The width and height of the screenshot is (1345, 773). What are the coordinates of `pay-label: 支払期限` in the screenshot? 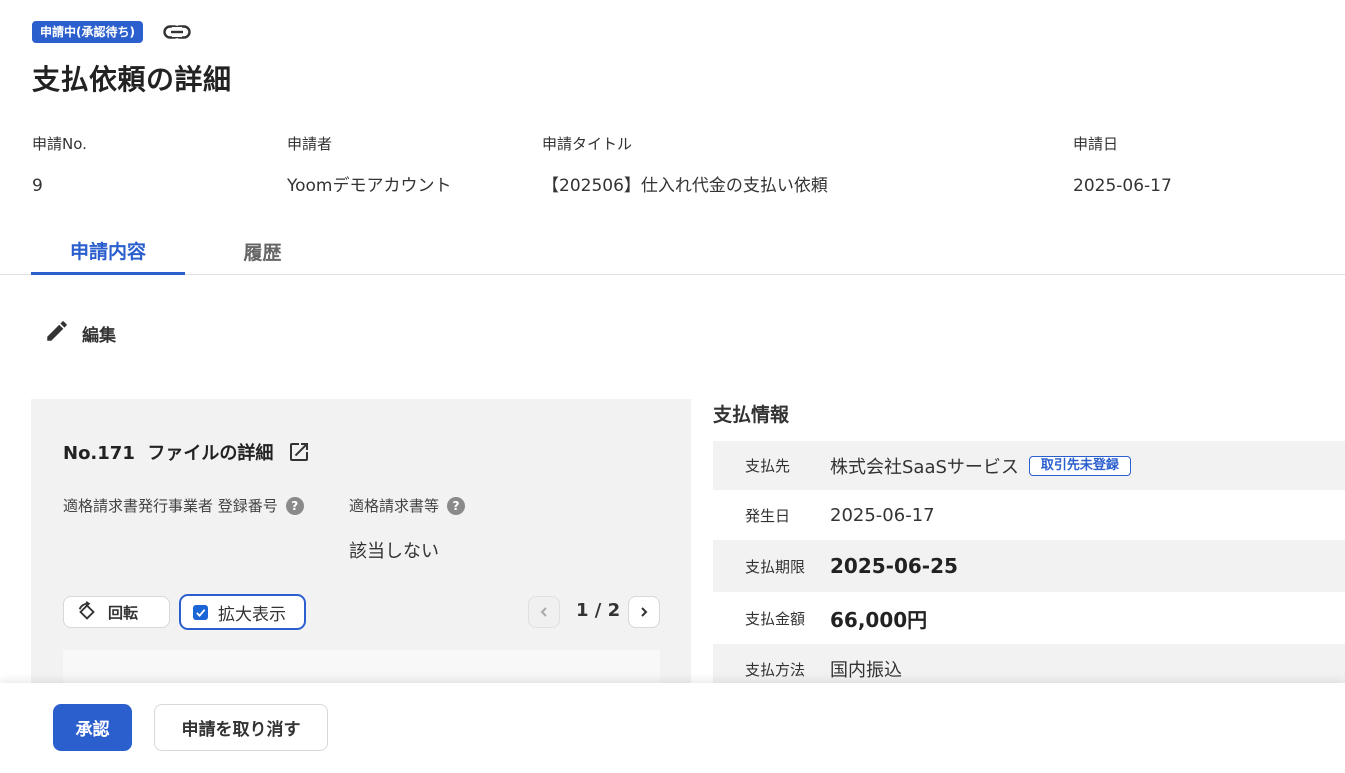 It's located at (775, 566).